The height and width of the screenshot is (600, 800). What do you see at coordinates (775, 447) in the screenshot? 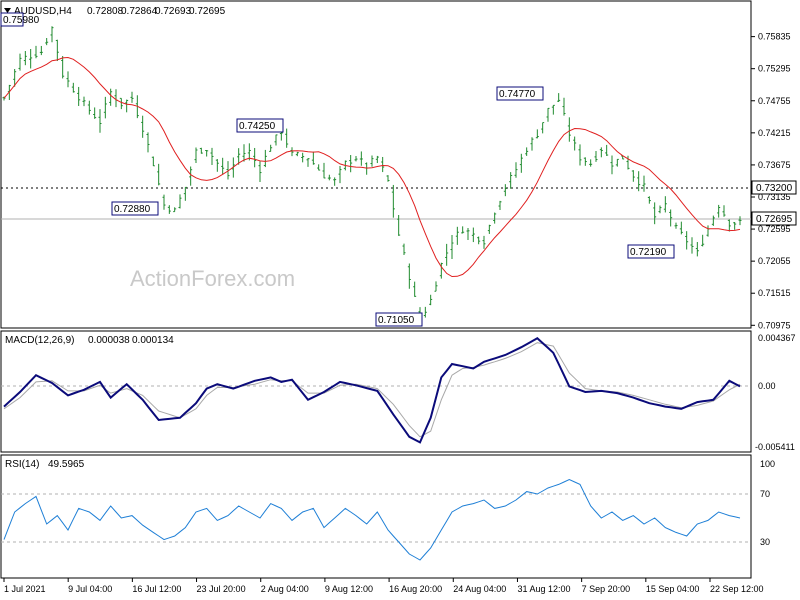
I see `svg-text: -0.005411` at bounding box center [775, 447].